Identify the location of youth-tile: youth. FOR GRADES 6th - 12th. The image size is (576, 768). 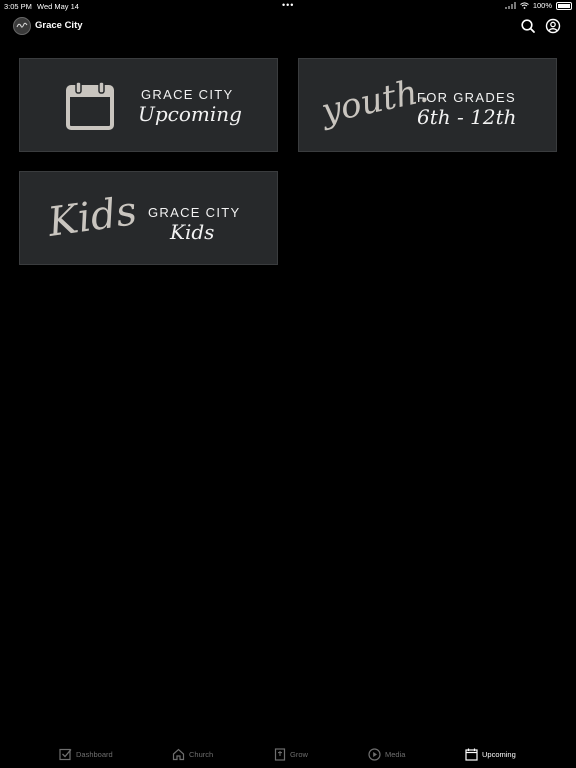
(427, 105).